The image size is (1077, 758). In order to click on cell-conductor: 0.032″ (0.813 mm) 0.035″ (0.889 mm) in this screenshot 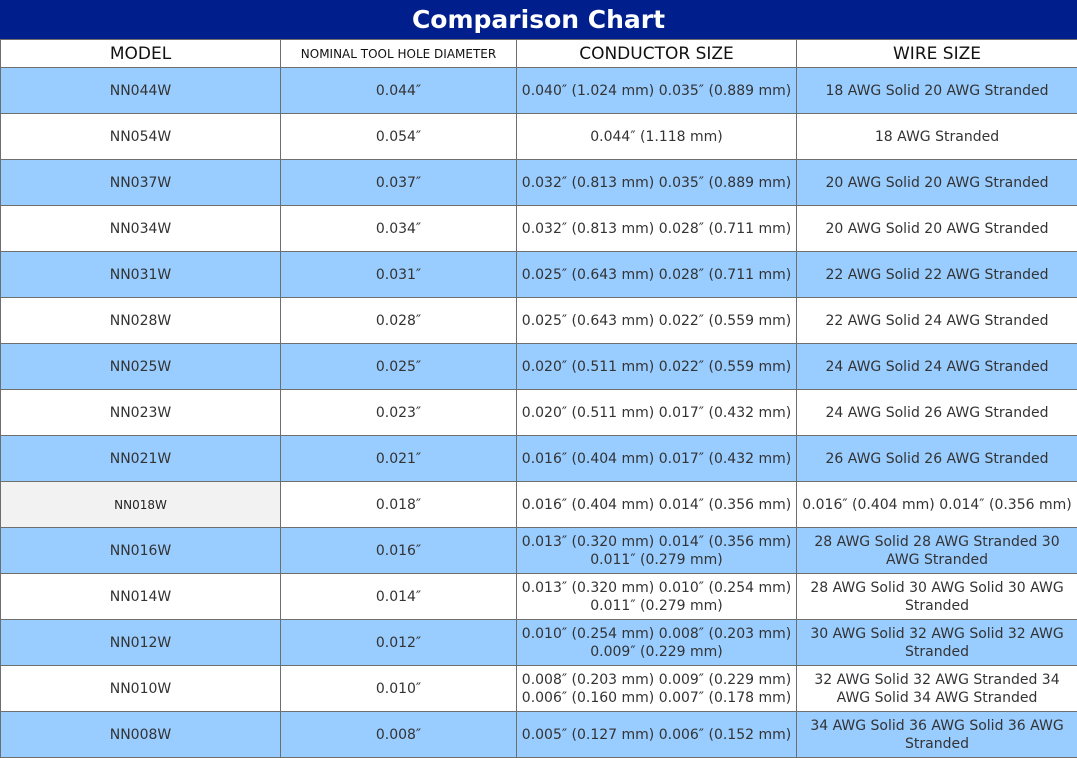, I will do `click(656, 182)`.